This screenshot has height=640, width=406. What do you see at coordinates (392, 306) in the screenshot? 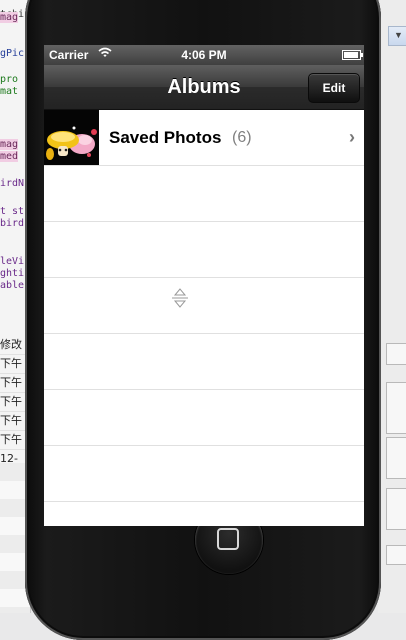
I see `ide-right-panel: ▼` at bounding box center [392, 306].